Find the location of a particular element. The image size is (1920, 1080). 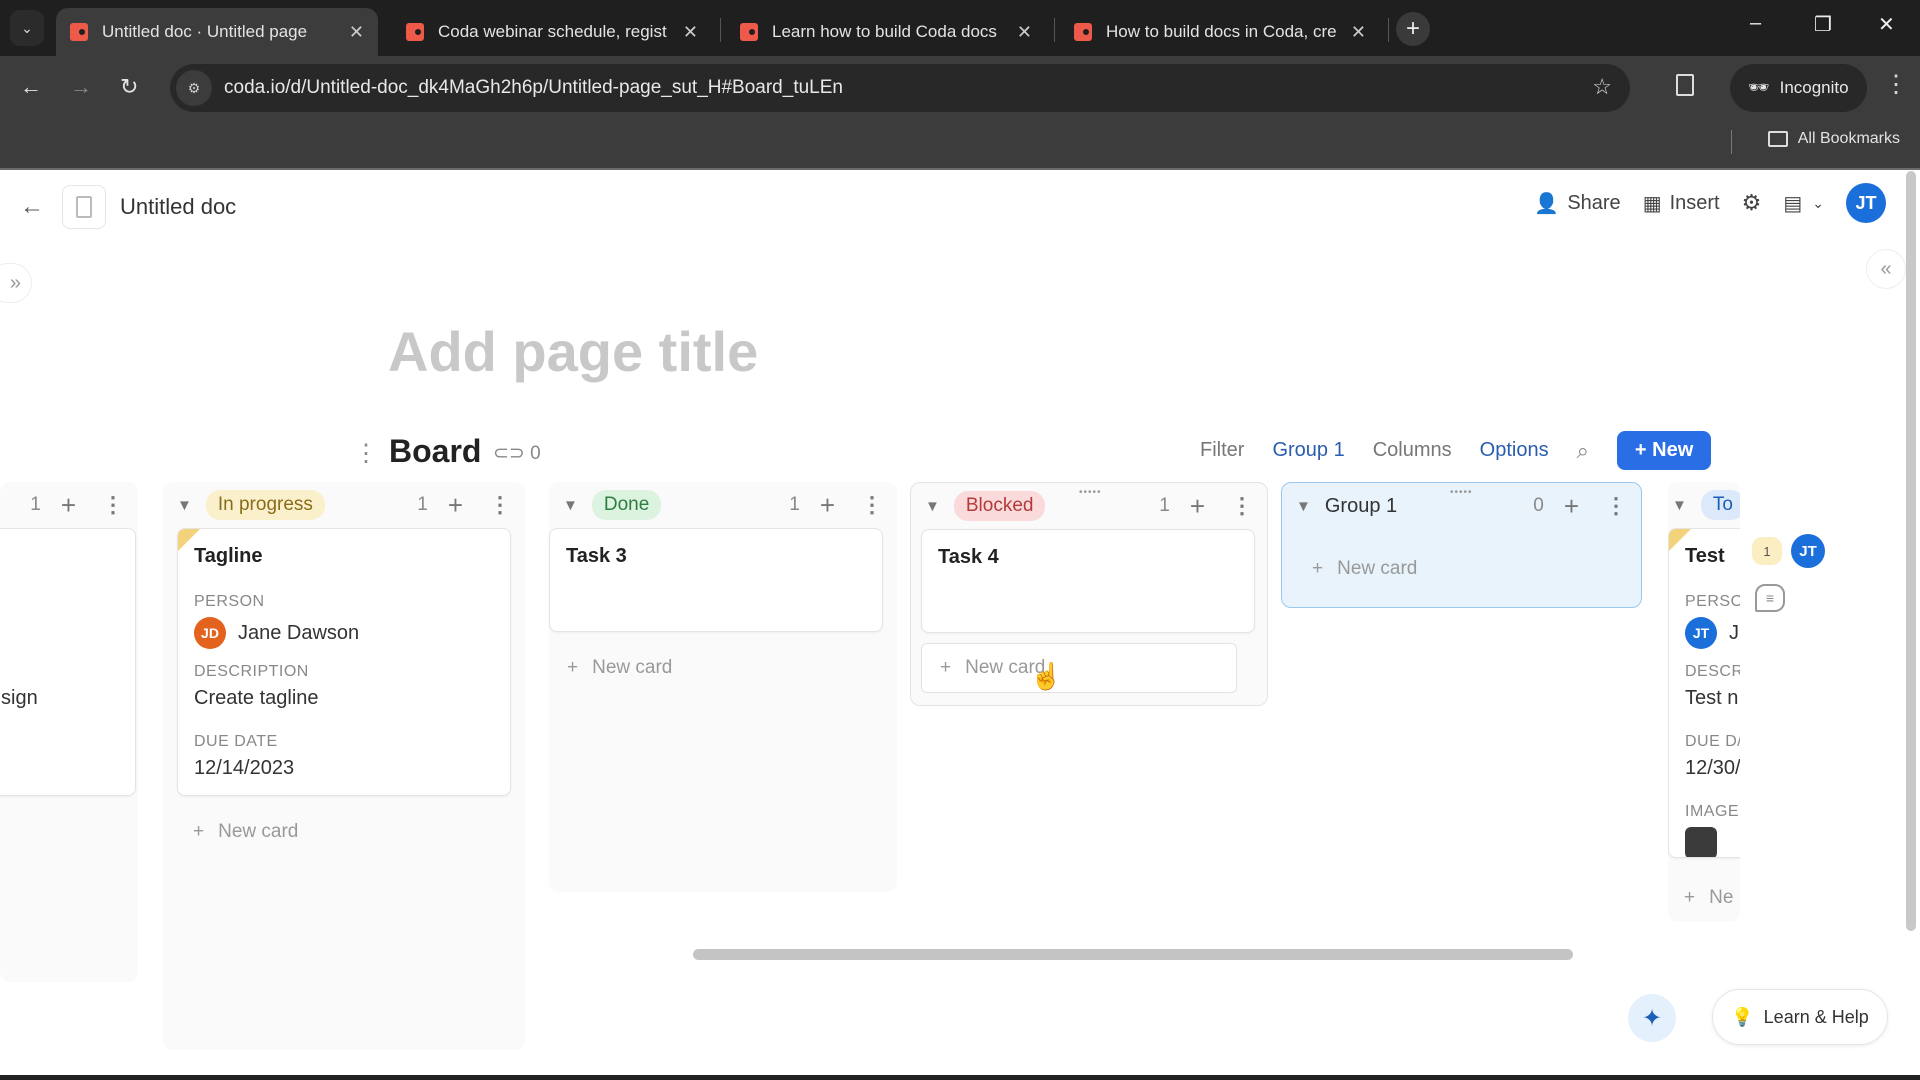

minimize-icon: – is located at coordinates (1755, 23).